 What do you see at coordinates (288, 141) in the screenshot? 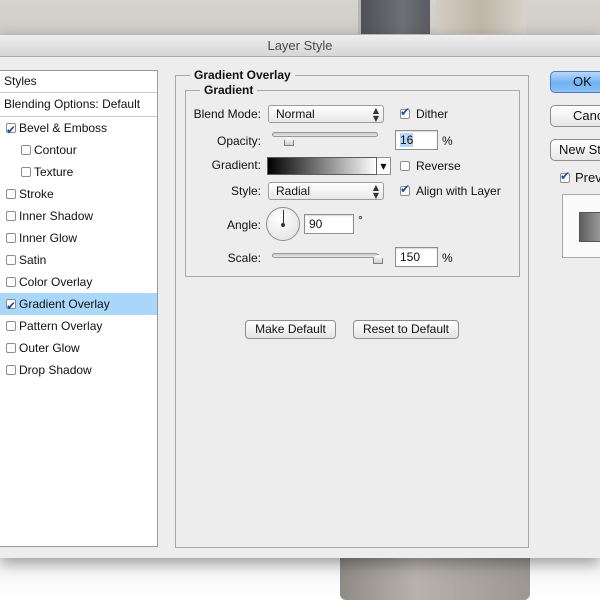
I see `opacity-slider-thumb` at bounding box center [288, 141].